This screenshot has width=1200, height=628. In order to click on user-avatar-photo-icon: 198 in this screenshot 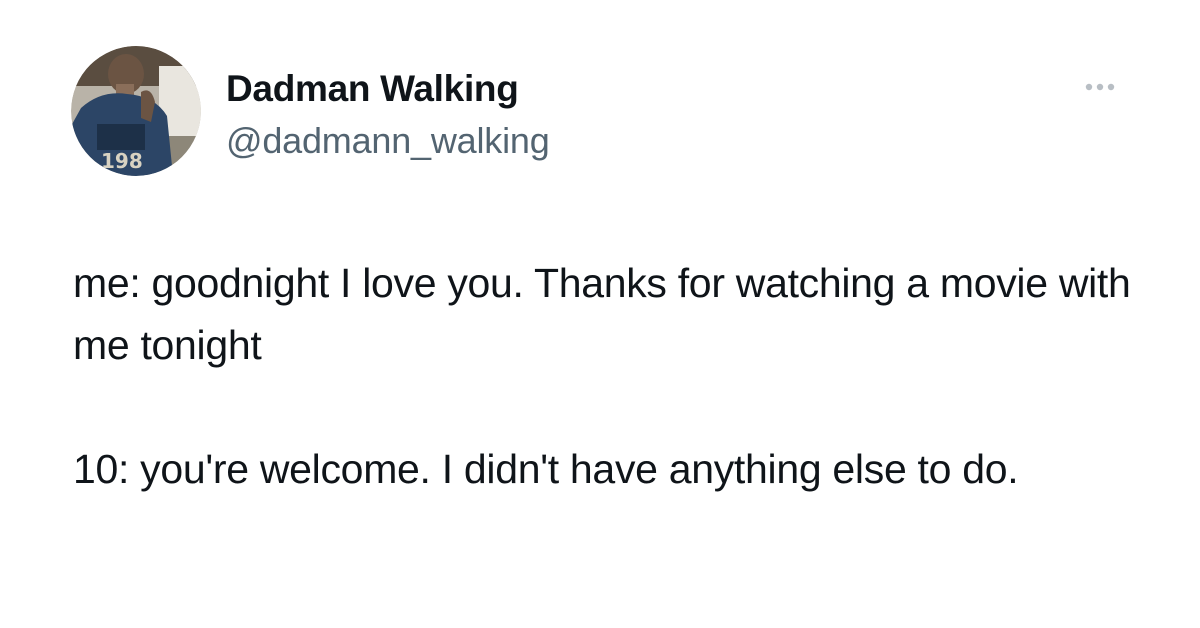, I will do `click(136, 111)`.